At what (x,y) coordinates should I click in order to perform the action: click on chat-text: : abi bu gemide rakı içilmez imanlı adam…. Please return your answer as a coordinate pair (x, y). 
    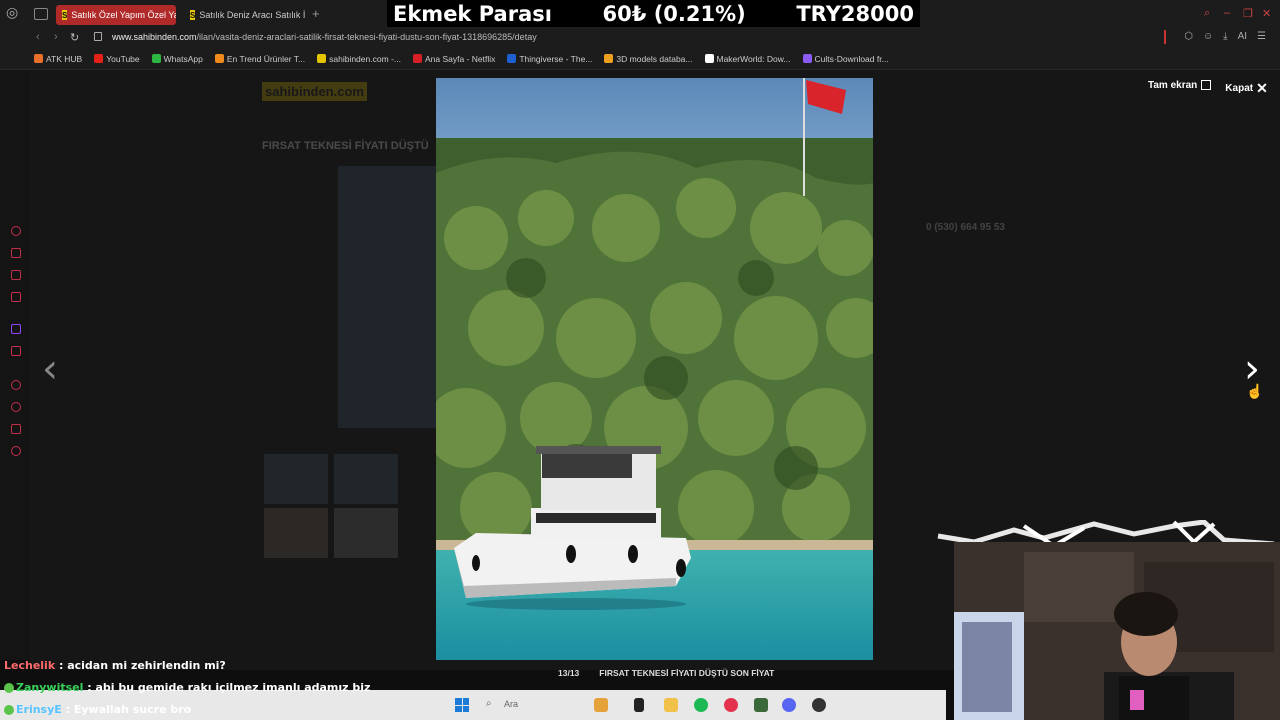
    Looking at the image, I should click on (229, 687).